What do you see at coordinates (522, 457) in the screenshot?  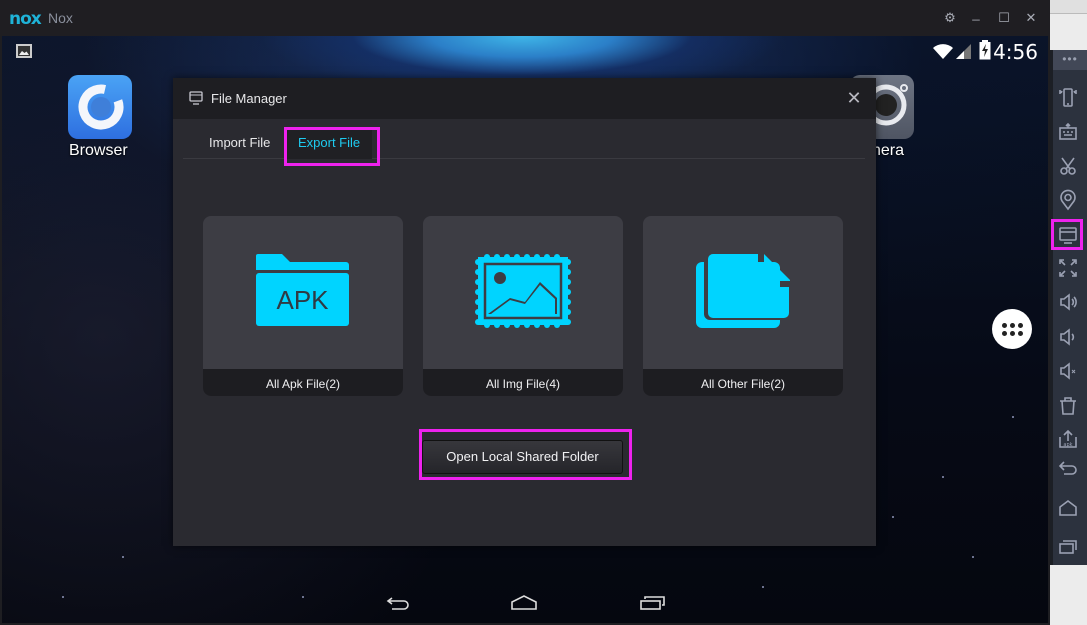 I see `open-local-shared-folder-button: Open Local Shared Folder` at bounding box center [522, 457].